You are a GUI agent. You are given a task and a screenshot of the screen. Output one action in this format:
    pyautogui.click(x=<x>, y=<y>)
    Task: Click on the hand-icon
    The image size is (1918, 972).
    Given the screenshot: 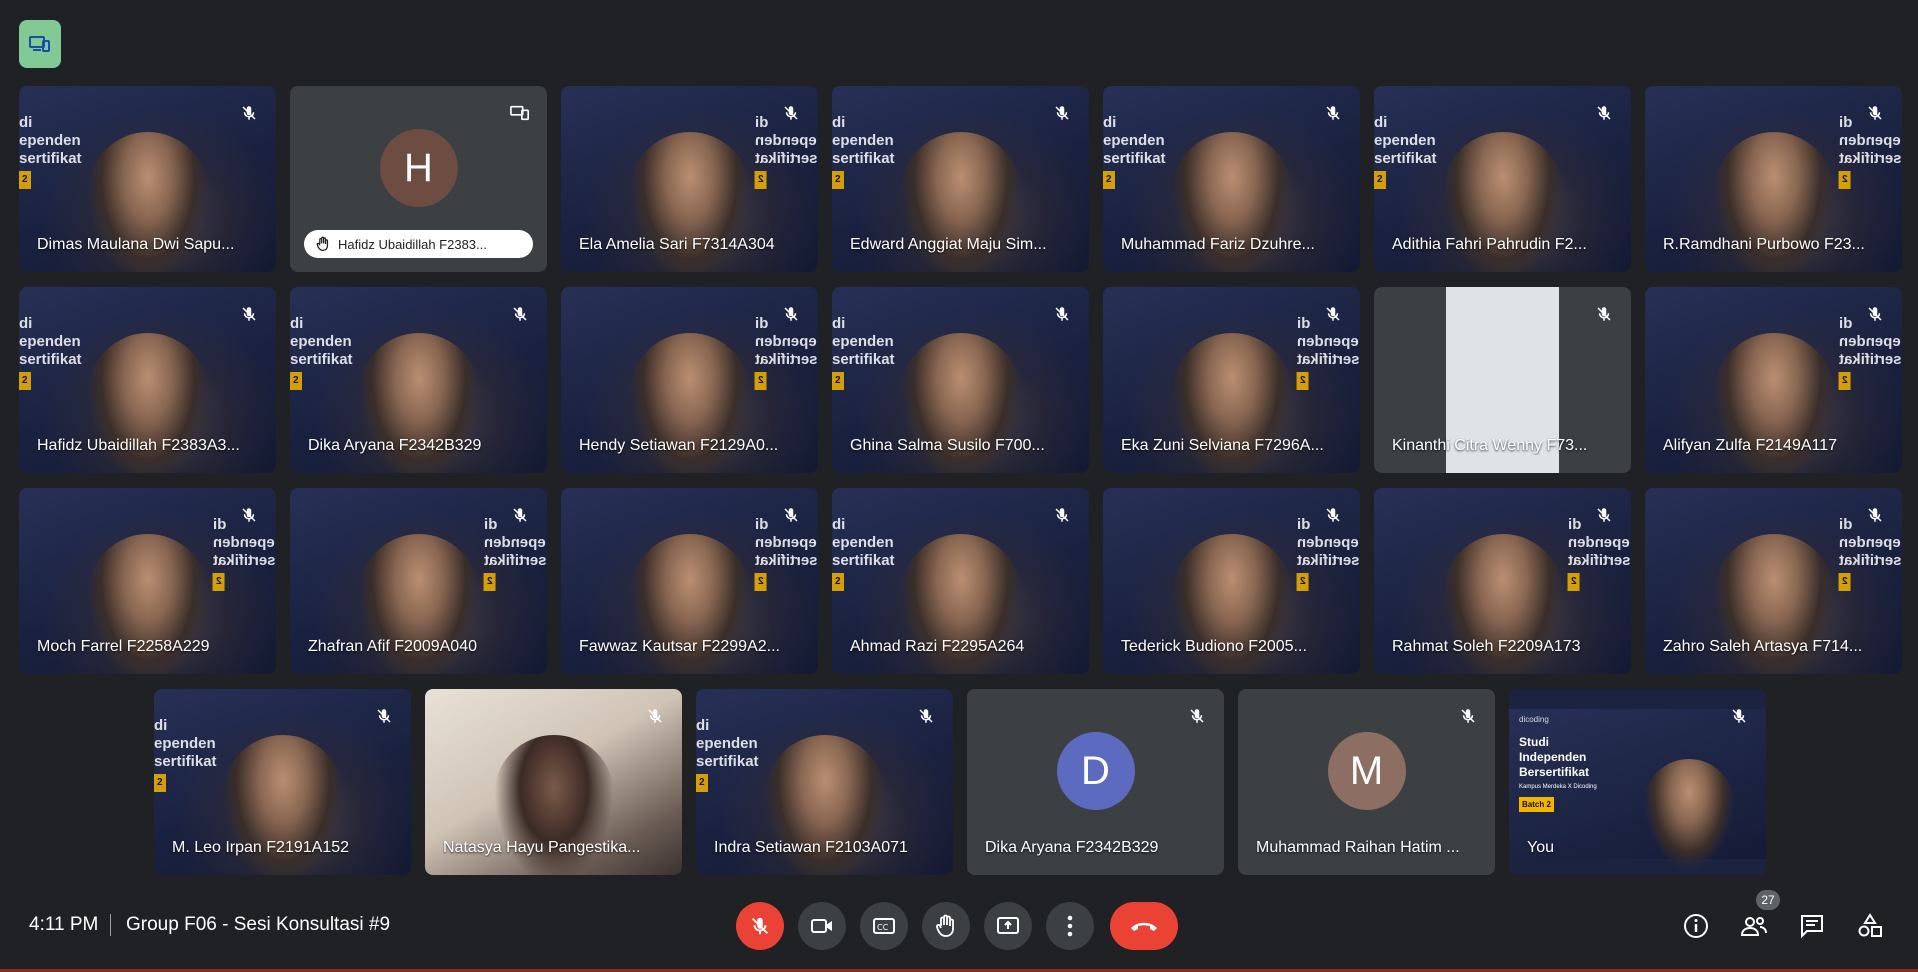 What is the action you would take?
    pyautogui.click(x=945, y=925)
    